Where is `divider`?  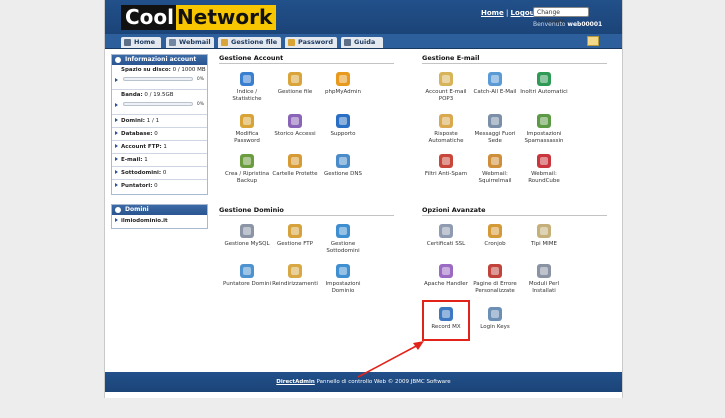
divider is located at coordinates (306, 63).